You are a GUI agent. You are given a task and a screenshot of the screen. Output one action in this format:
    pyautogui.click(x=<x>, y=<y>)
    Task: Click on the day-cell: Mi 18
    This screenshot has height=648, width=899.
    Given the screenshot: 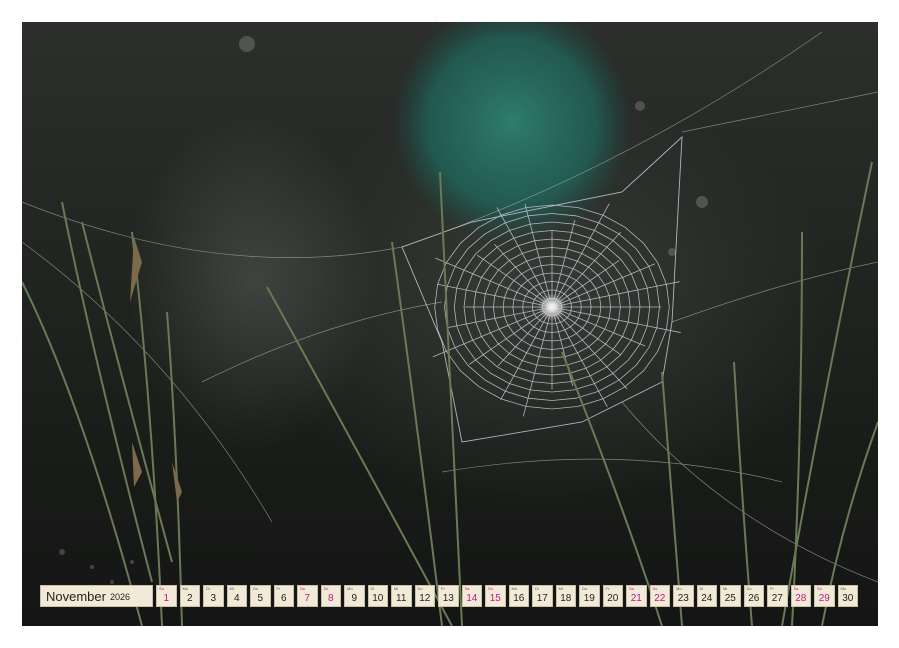 What is the action you would take?
    pyautogui.click(x=565, y=596)
    